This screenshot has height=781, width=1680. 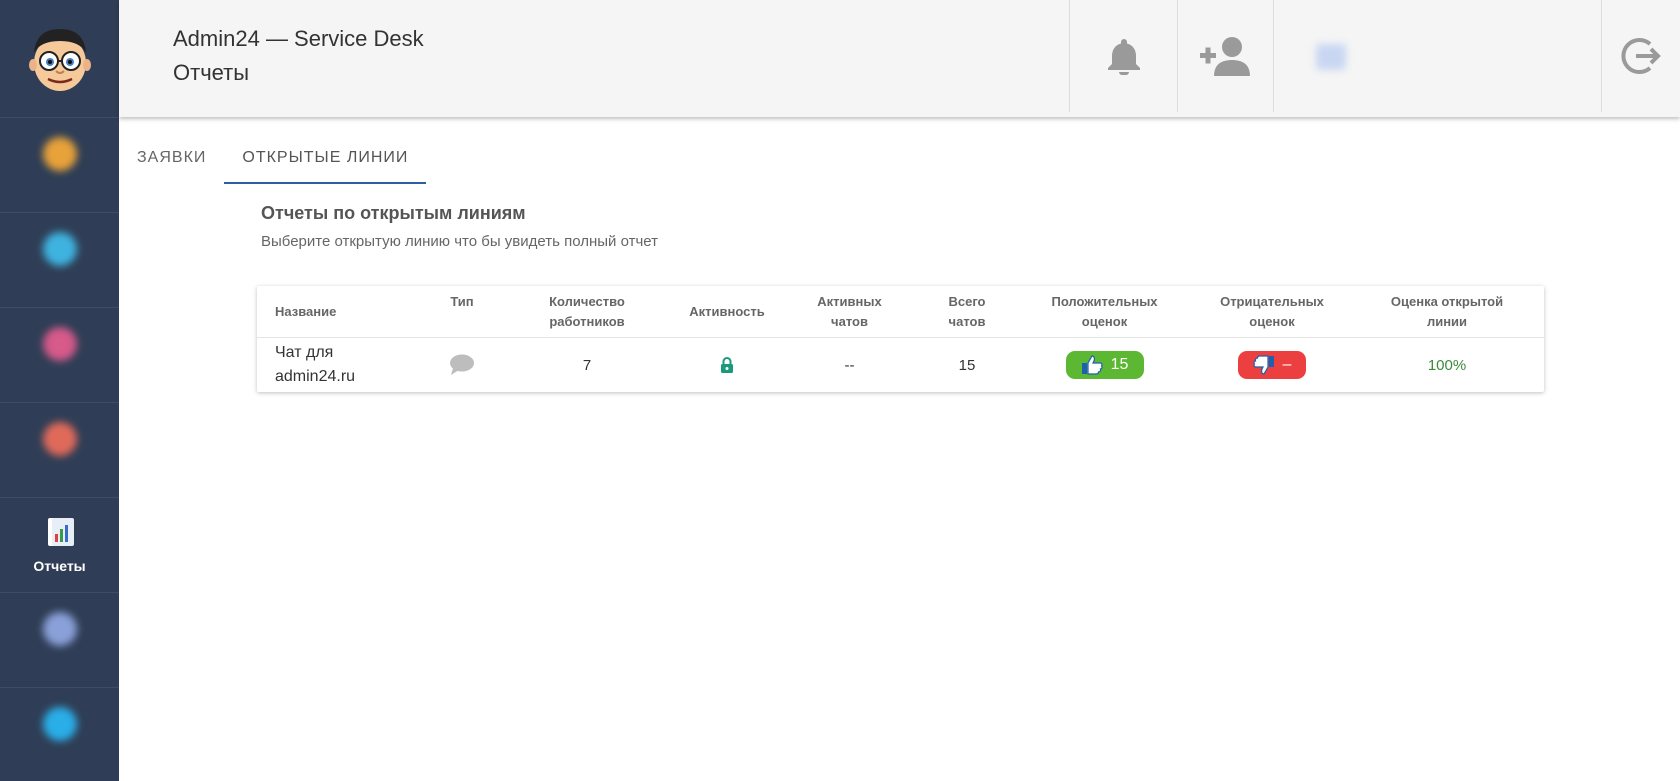 I want to click on positive-rating-badge: 15, so click(x=1104, y=365).